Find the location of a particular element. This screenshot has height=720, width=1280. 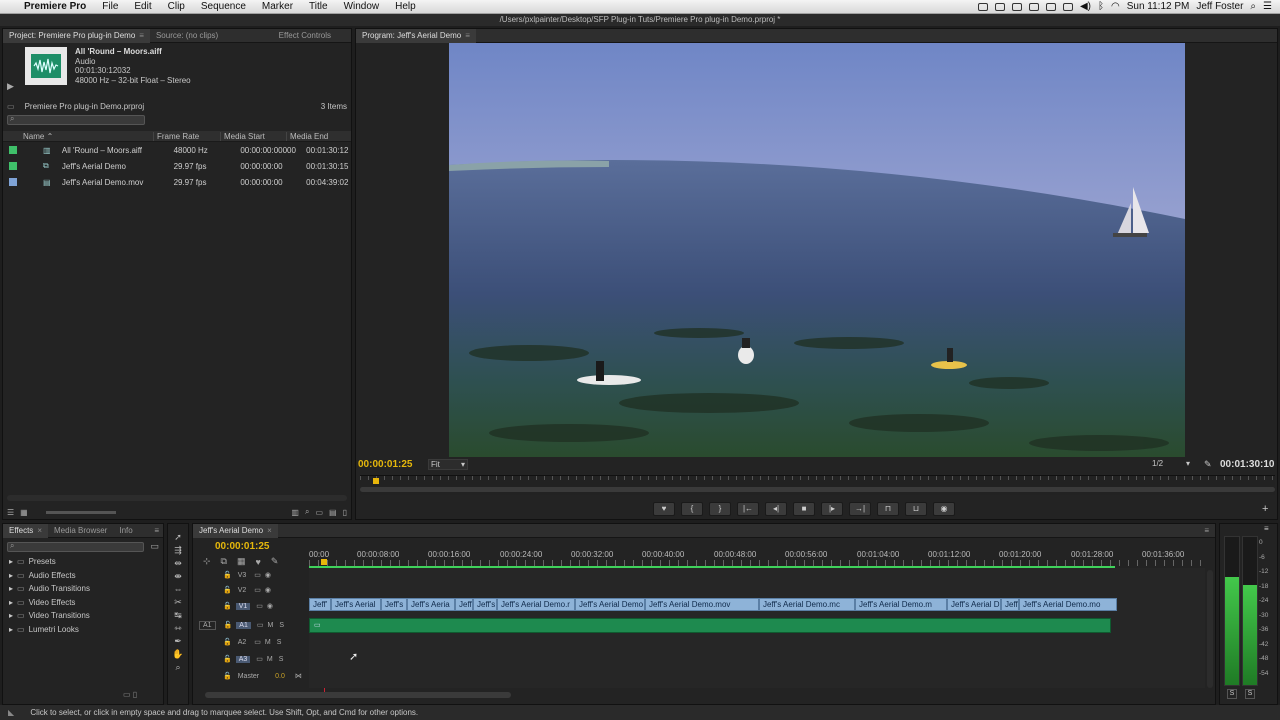

folder-audio-transitions: ▸ ▭ Audio Transitions is located at coordinates (86, 589).